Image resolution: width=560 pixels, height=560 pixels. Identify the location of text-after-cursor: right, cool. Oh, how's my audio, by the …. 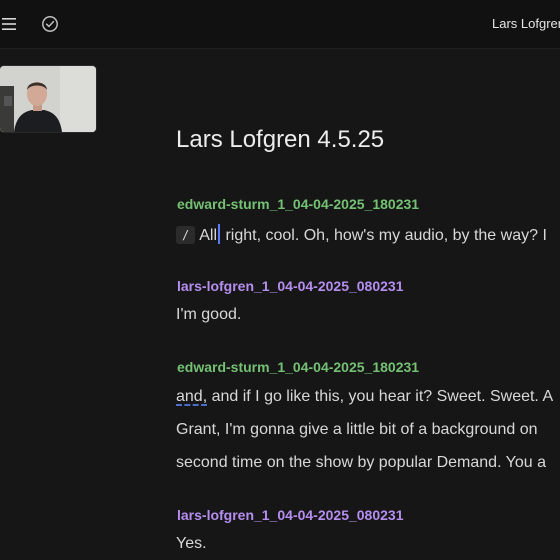
(384, 235).